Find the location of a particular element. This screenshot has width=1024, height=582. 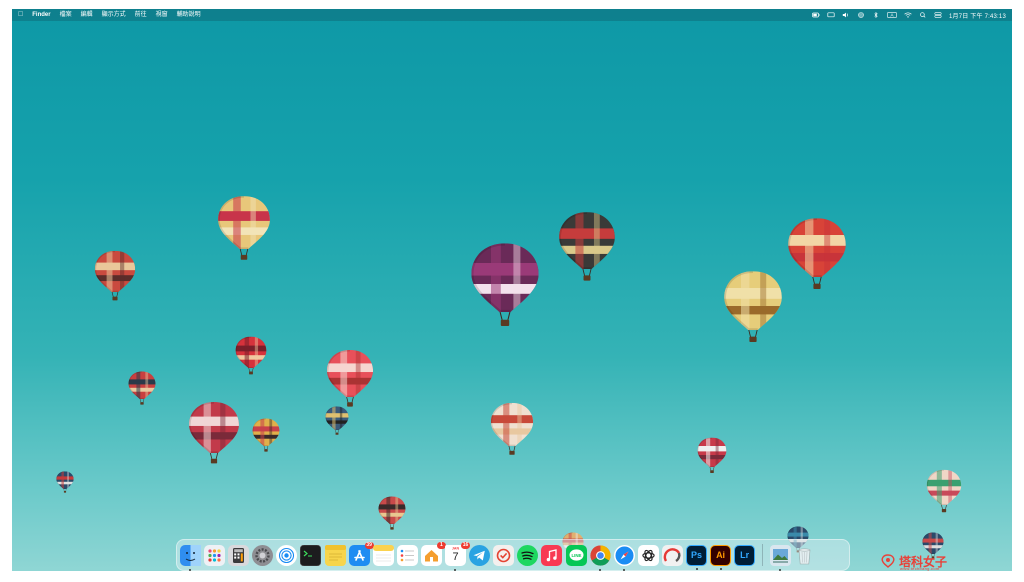

svg-text: A is located at coordinates (891, 15).